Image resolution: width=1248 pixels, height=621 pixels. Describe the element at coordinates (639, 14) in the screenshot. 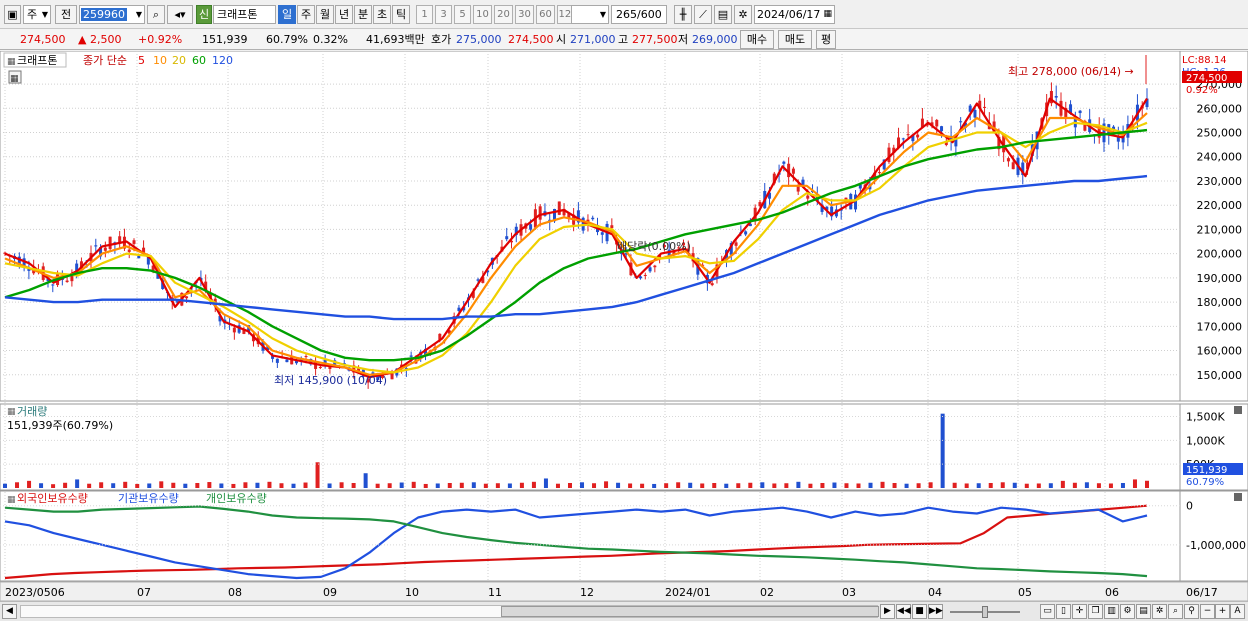

I see `count-field: 265/600` at that location.